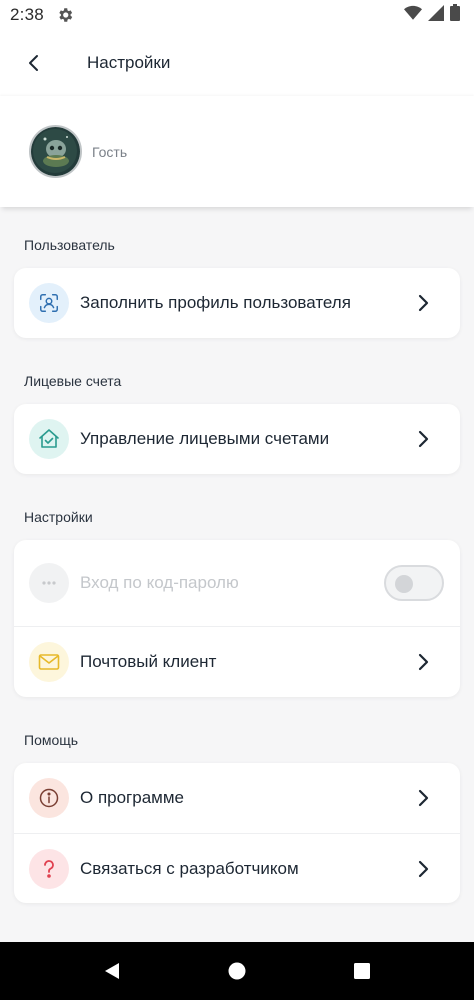 The width and height of the screenshot is (474, 1000). What do you see at coordinates (129, 62) in the screenshot?
I see `page-title: Настройки` at bounding box center [129, 62].